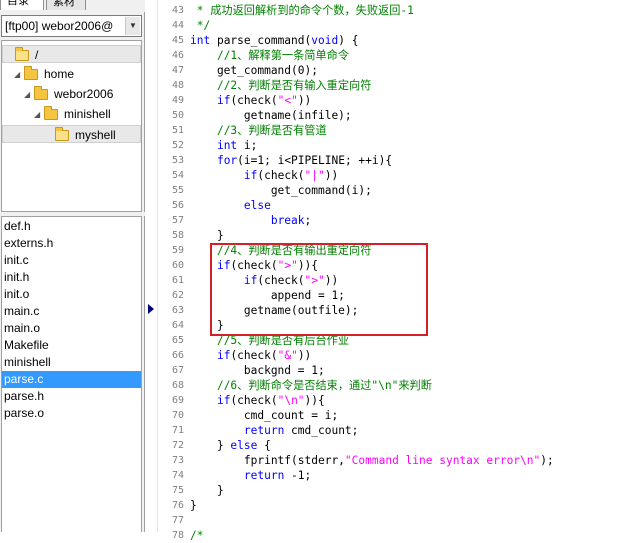 This screenshot has height=543, width=634. I want to click on tree-node: ◢ minishell, so click(72, 114).